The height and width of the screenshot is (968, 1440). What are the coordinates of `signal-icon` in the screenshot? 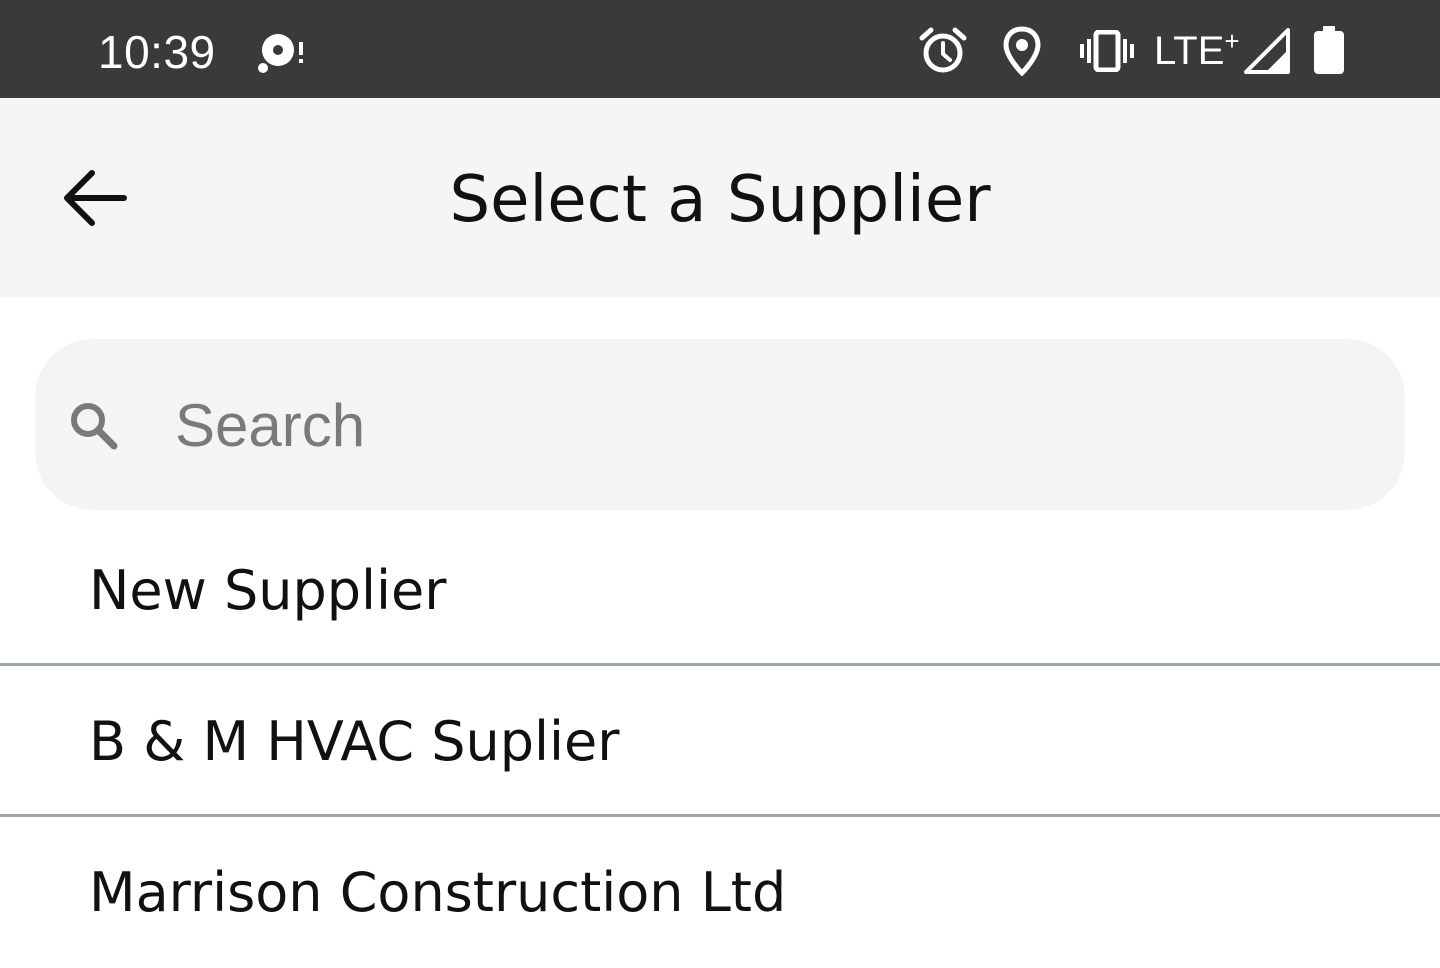 It's located at (1267, 51).